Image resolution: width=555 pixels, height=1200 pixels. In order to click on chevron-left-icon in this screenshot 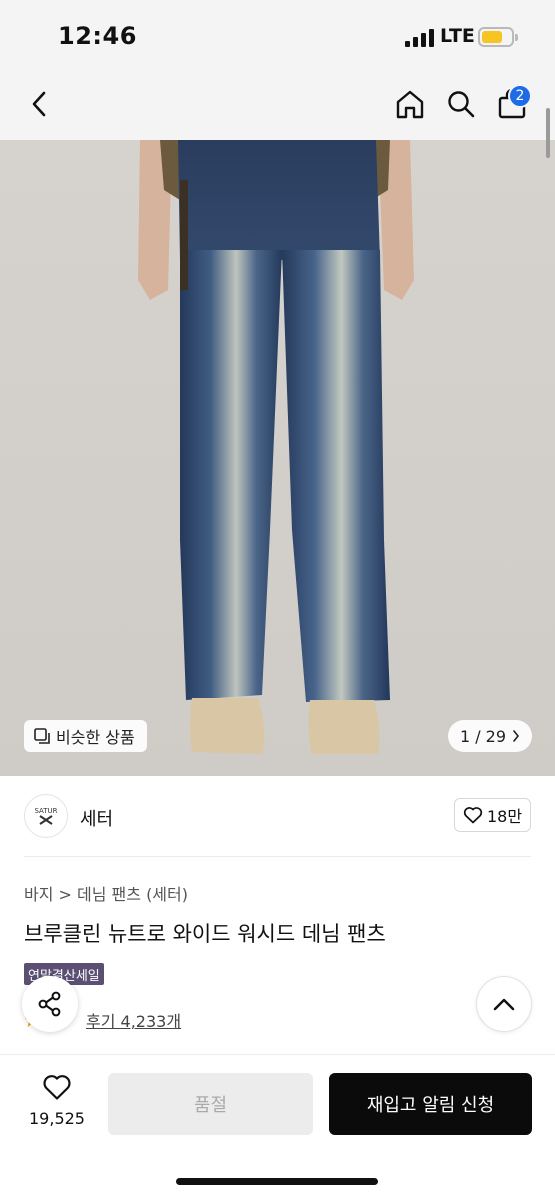, I will do `click(39, 104)`.